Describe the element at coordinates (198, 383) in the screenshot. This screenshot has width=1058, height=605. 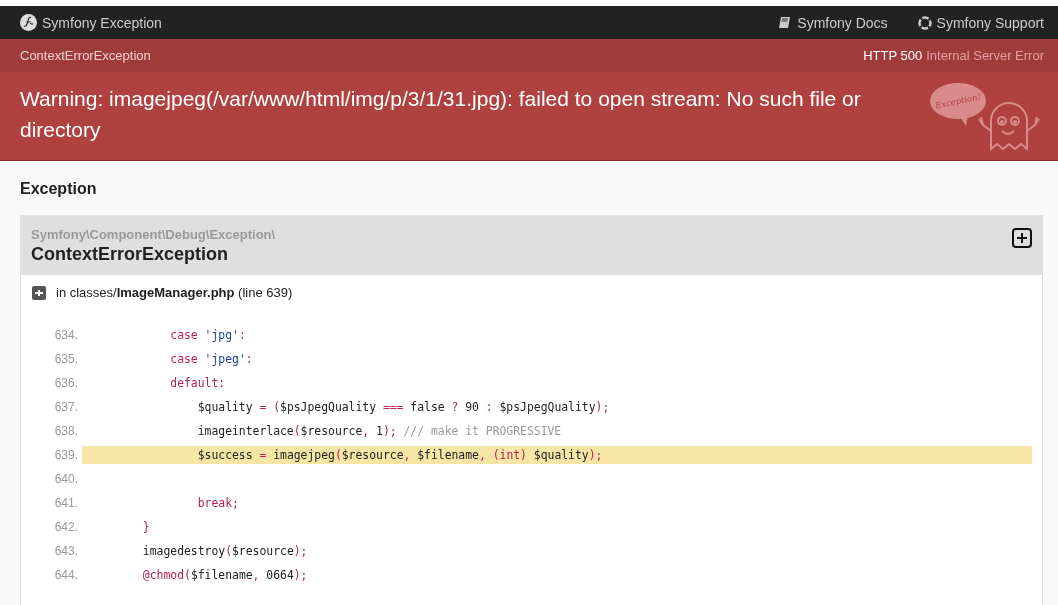
I see `code-line: default:` at that location.